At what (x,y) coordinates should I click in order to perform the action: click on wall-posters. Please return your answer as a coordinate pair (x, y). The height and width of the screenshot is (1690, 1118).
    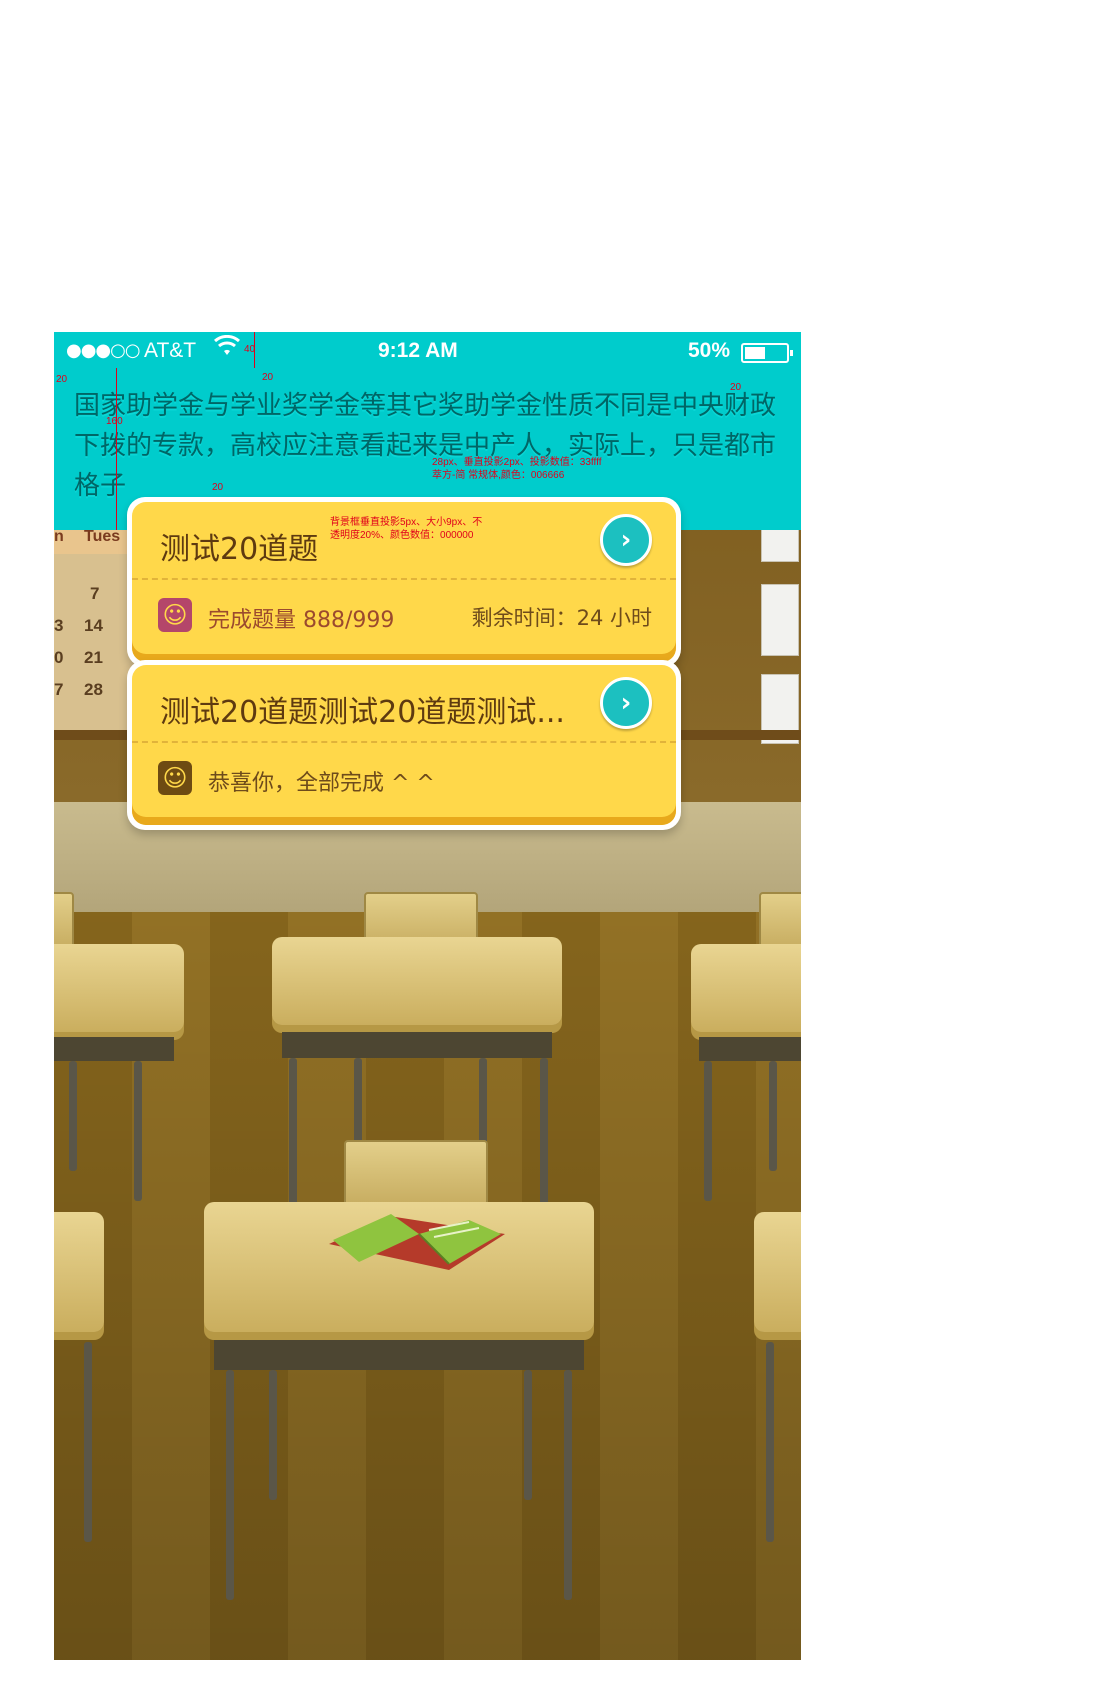
    Looking at the image, I should click on (779, 623).